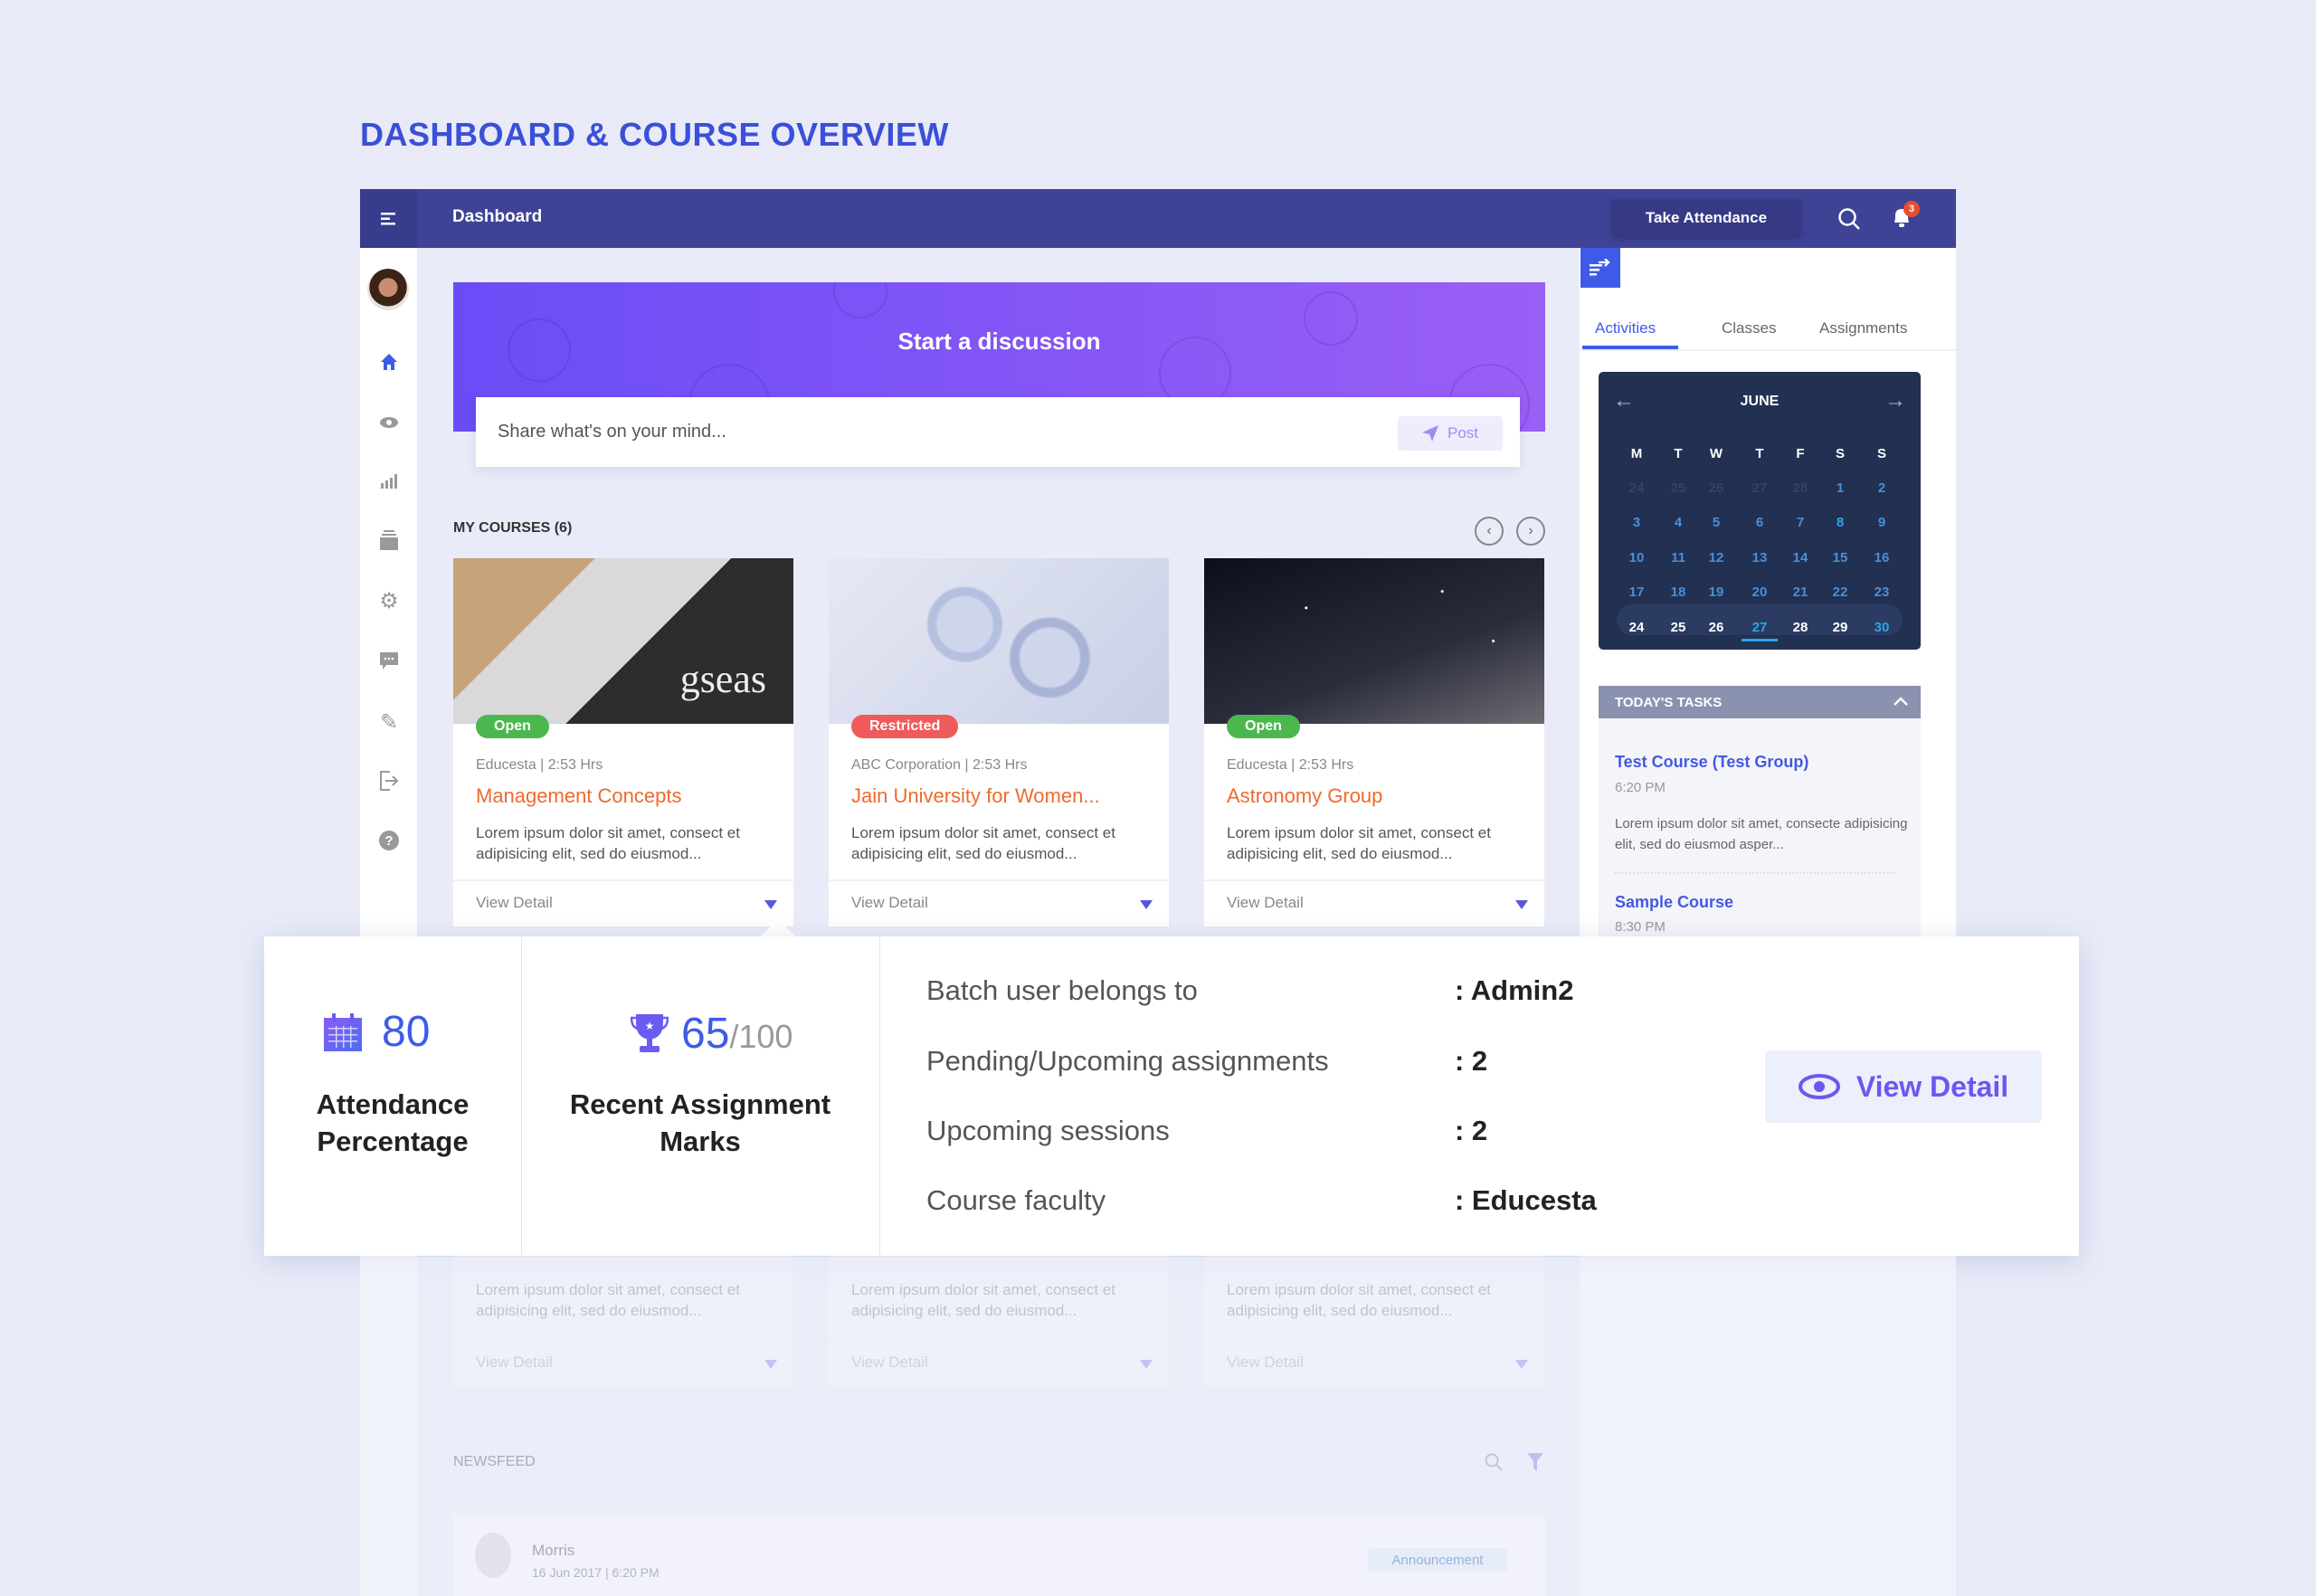 The width and height of the screenshot is (2316, 1596). What do you see at coordinates (1882, 557) in the screenshot?
I see `calendar-day: 16` at bounding box center [1882, 557].